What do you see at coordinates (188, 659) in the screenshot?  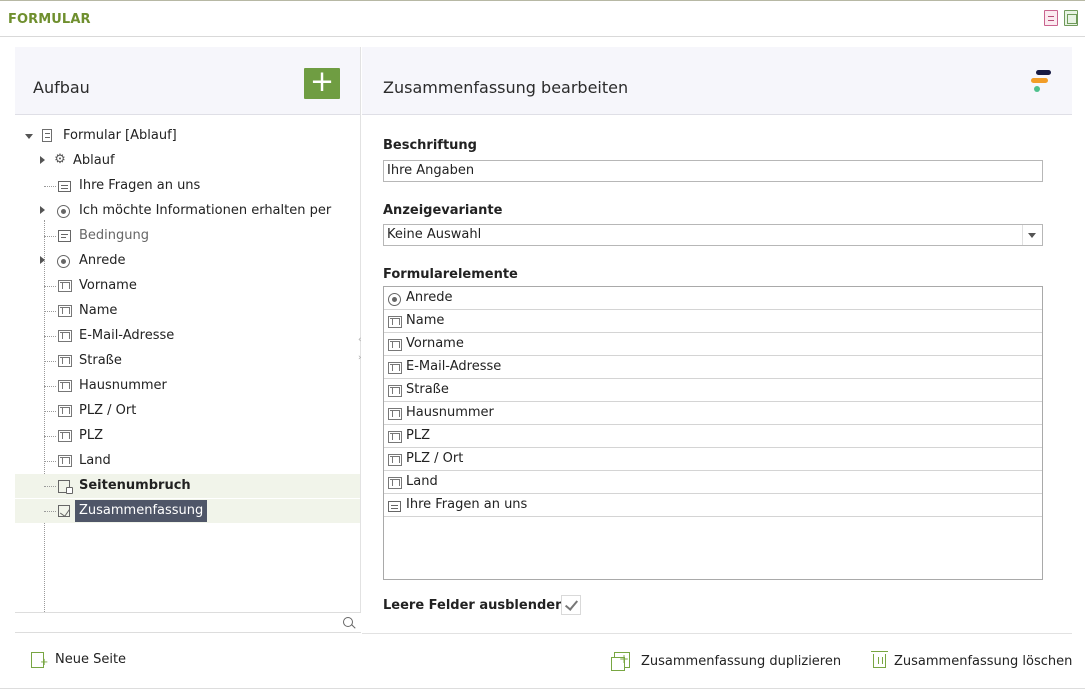 I see `structure-footer: Neue Seite` at bounding box center [188, 659].